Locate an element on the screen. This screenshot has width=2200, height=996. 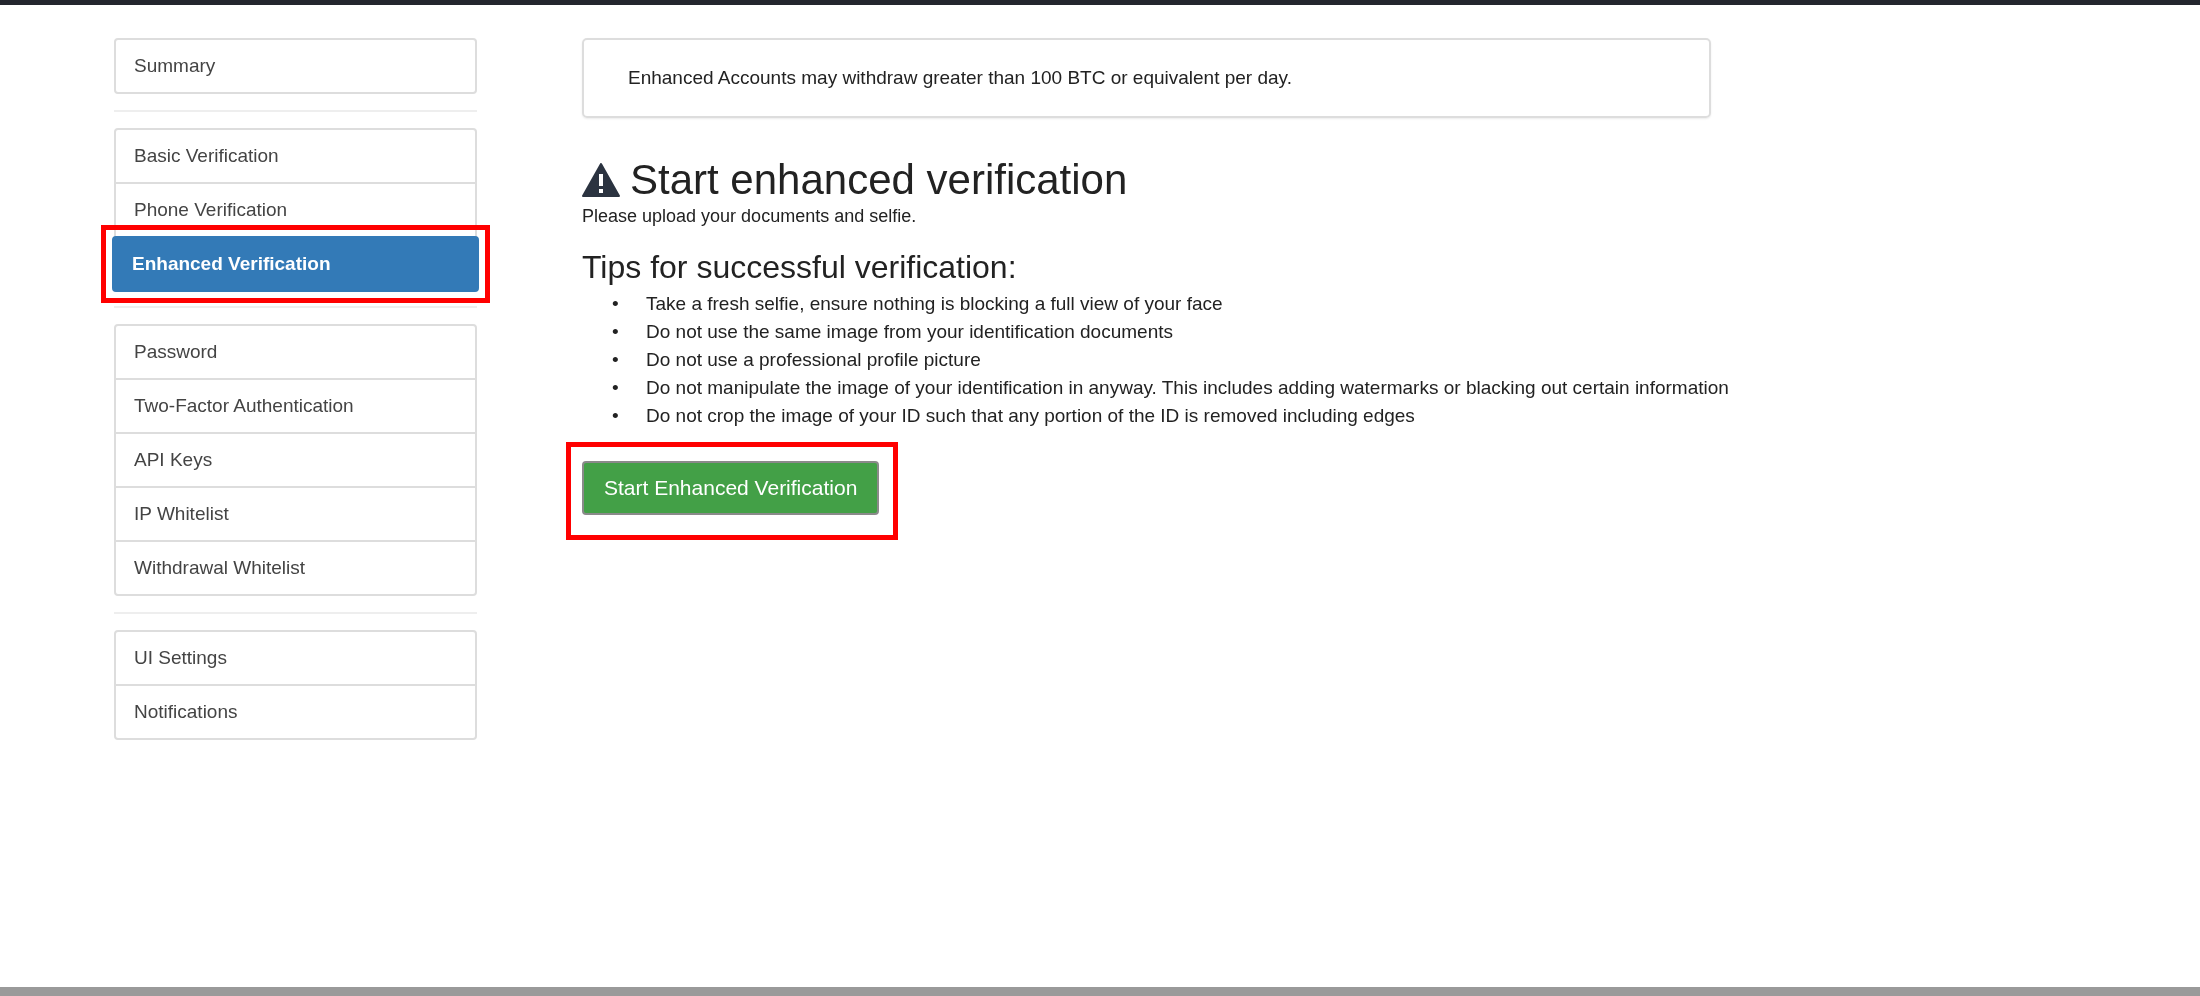
sidebar-item: UI Settings is located at coordinates (295, 658).